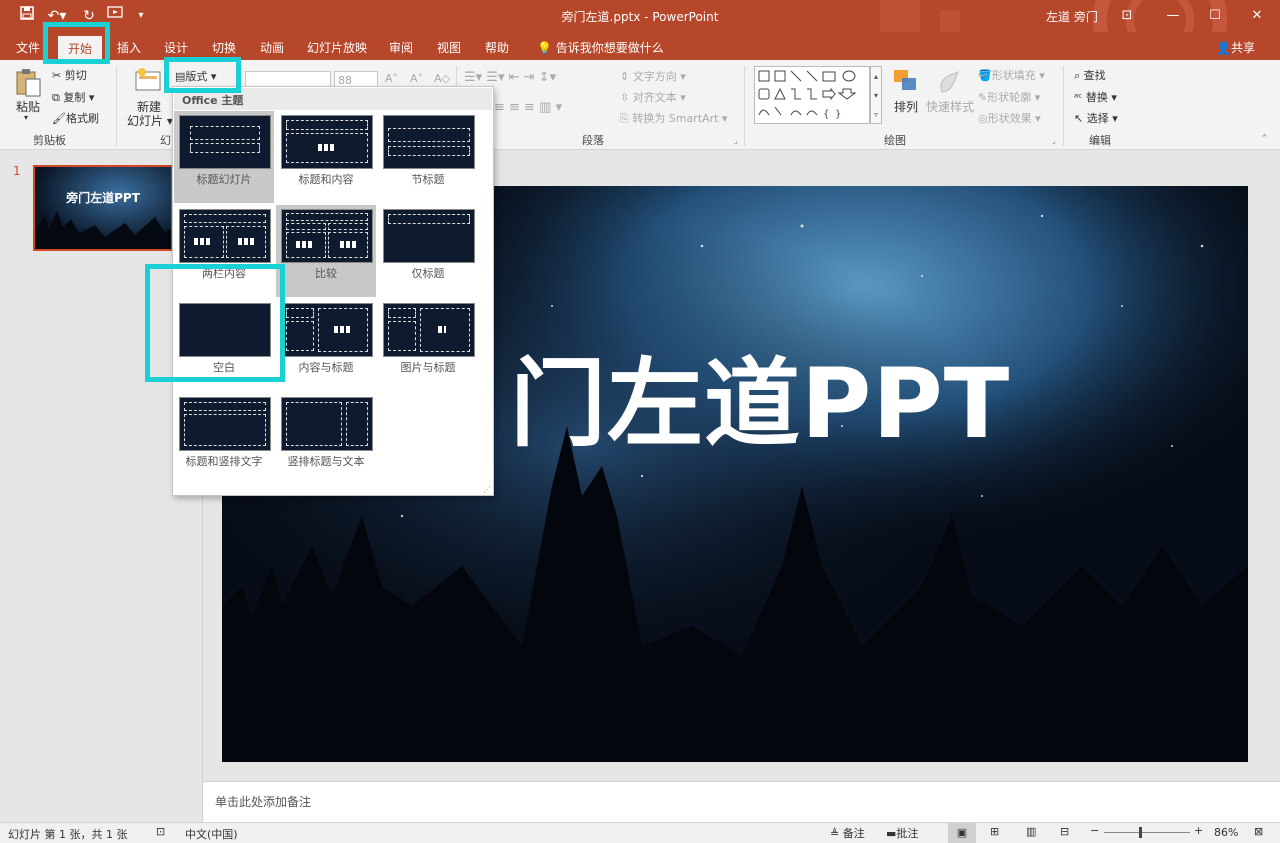  I want to click on format-painter-button: 🖌格式刷, so click(75, 118).